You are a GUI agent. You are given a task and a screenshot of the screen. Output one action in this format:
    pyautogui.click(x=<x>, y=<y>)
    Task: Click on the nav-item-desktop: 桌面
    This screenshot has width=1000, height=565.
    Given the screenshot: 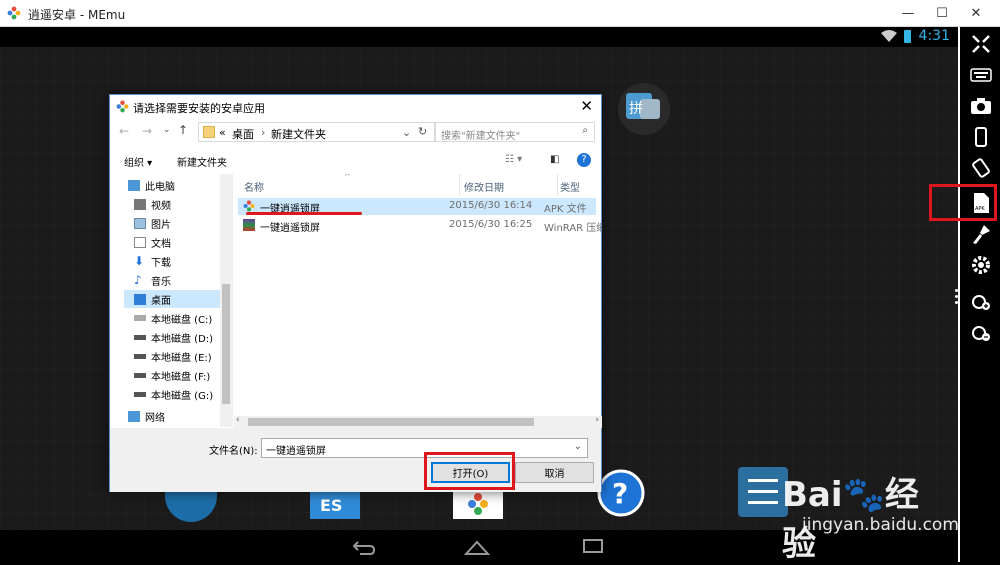 What is the action you would take?
    pyautogui.click(x=178, y=299)
    